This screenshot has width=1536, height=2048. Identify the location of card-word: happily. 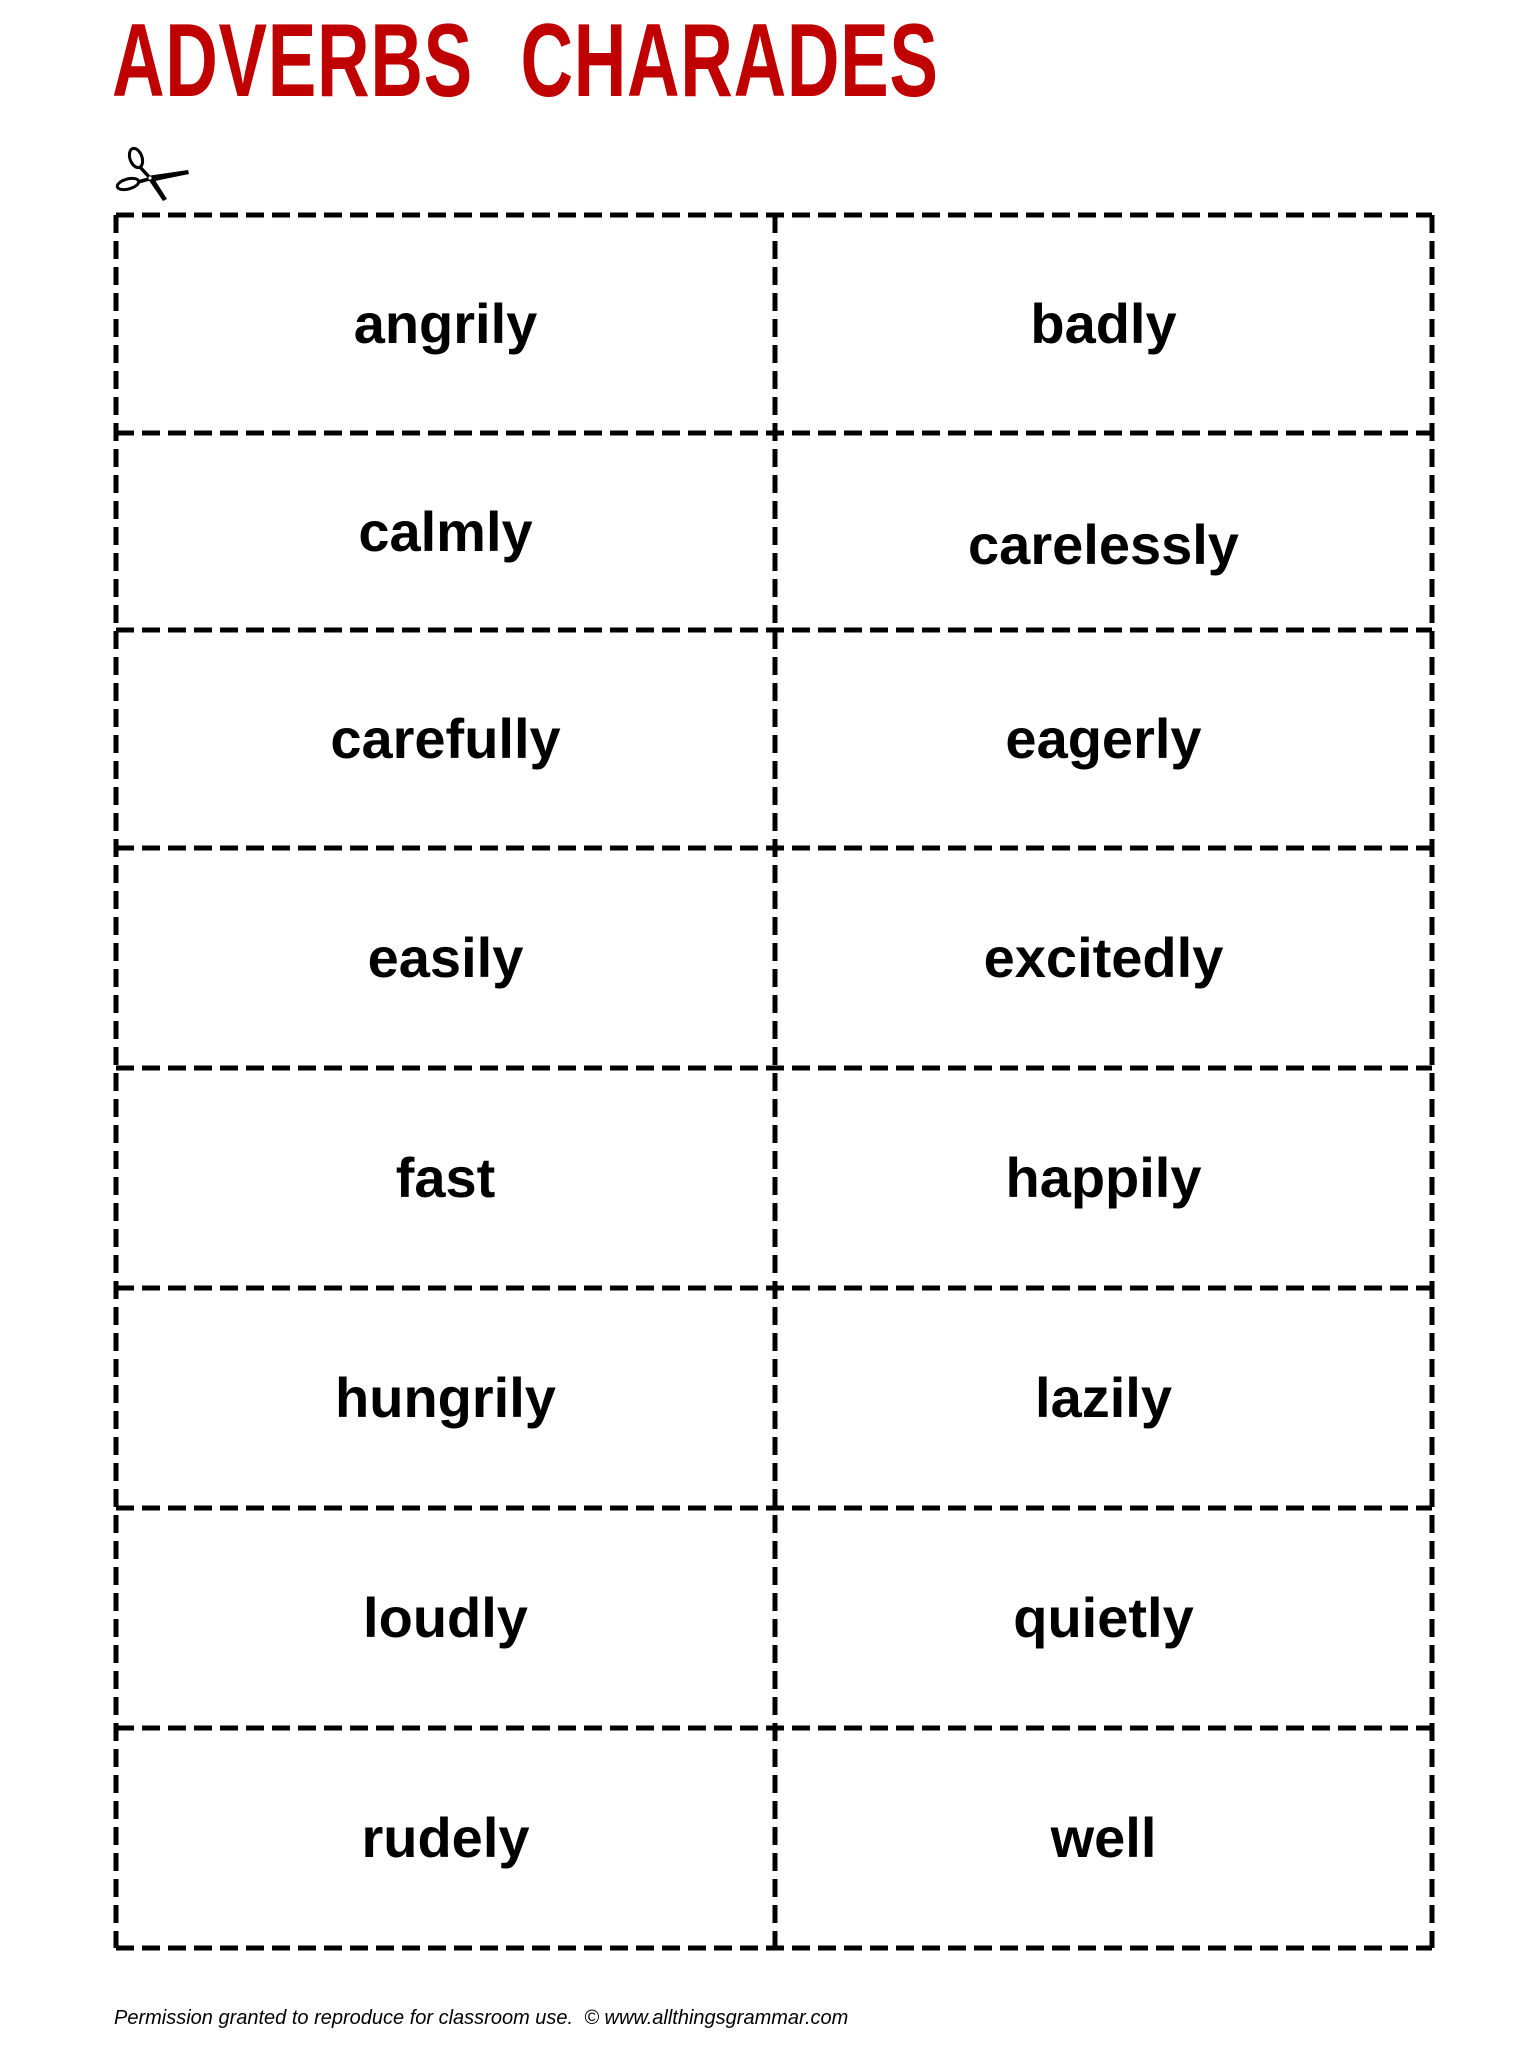
(1103, 1177).